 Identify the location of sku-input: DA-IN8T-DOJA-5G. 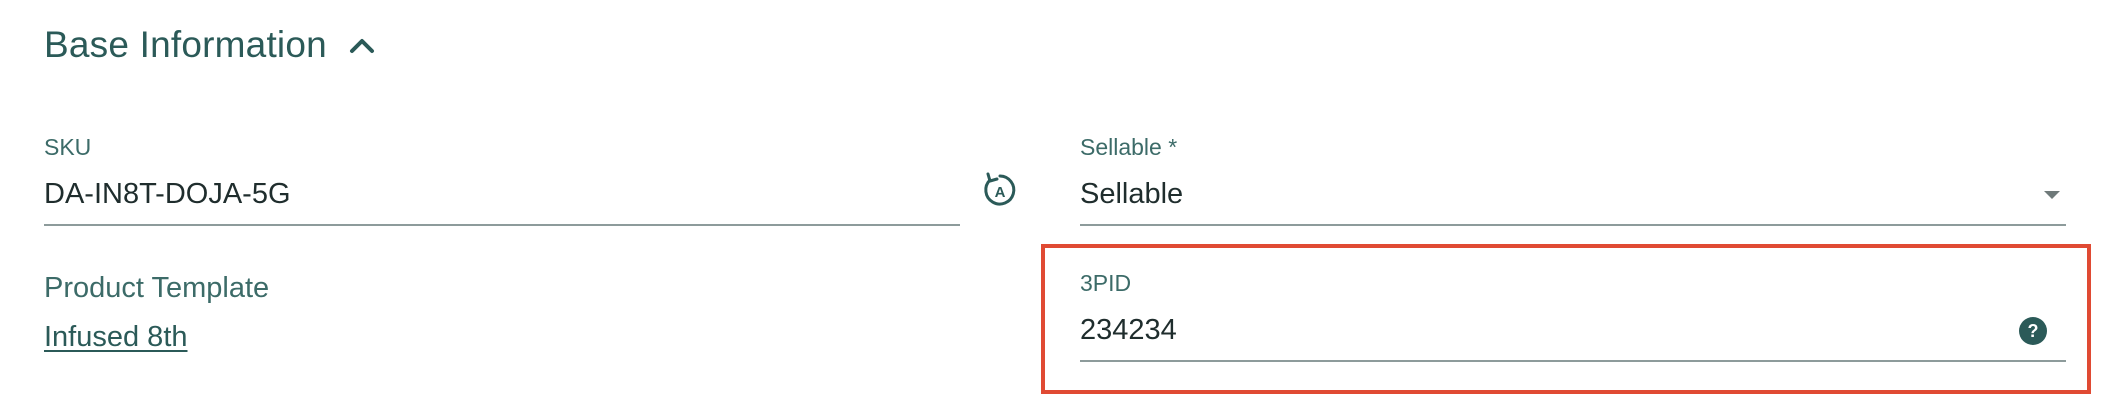
(167, 194).